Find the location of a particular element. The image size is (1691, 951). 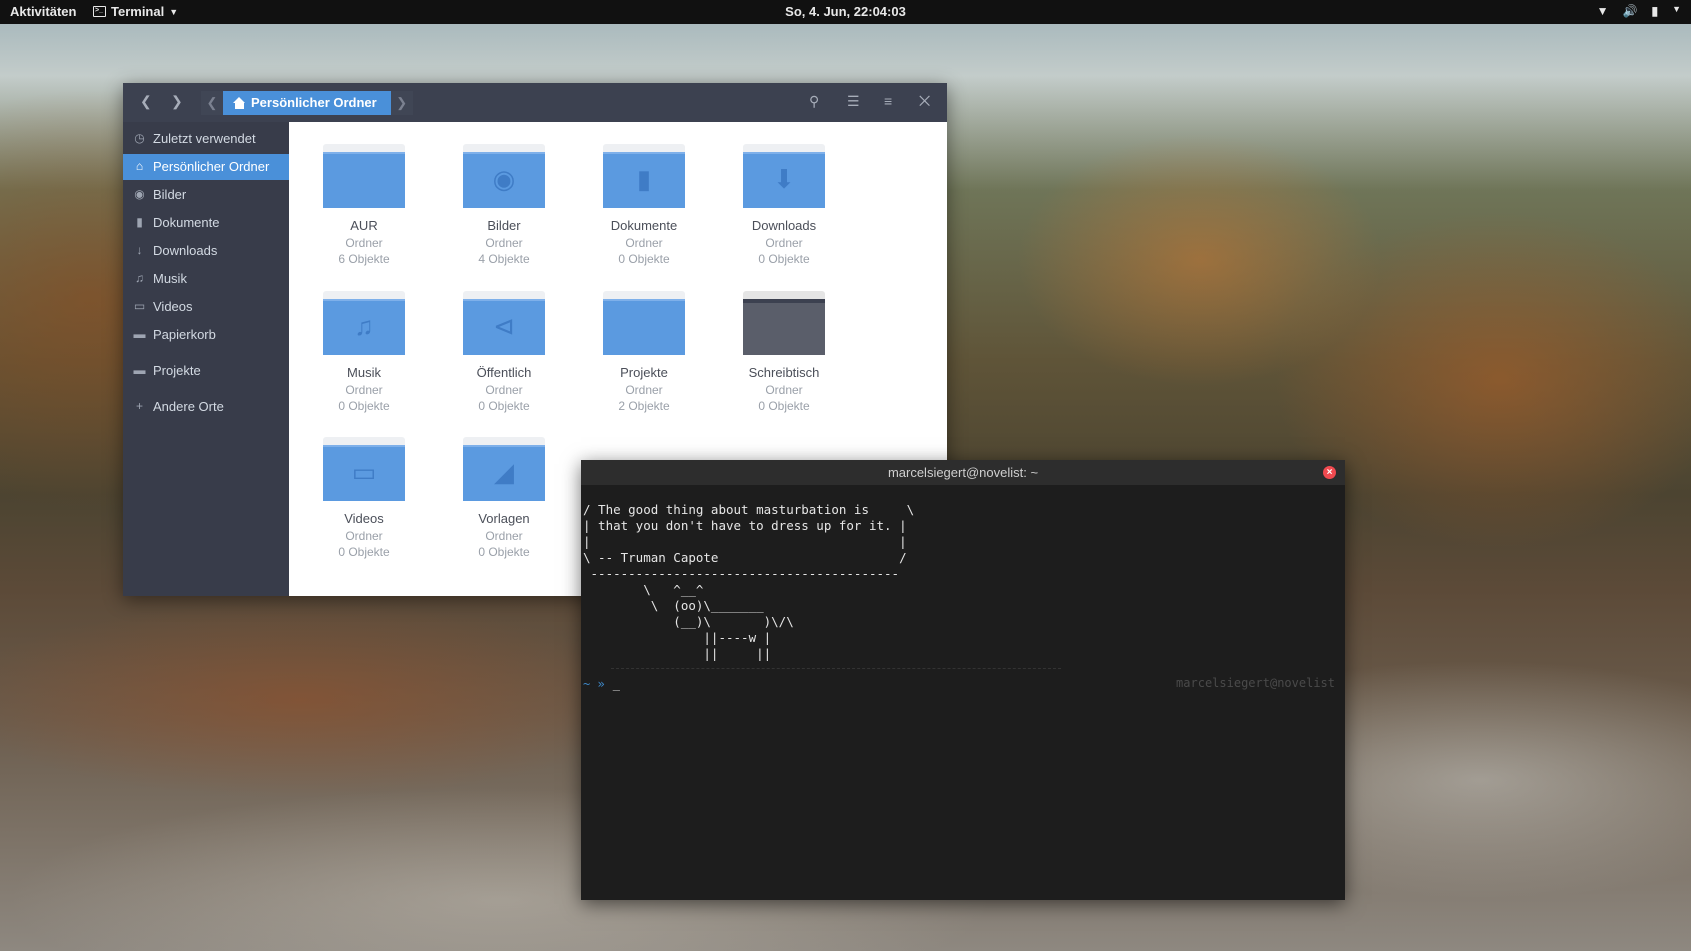

folder-tile-public: ⊲ Öffentlich Ordner 0 Objekte is located at coordinates (504, 352).